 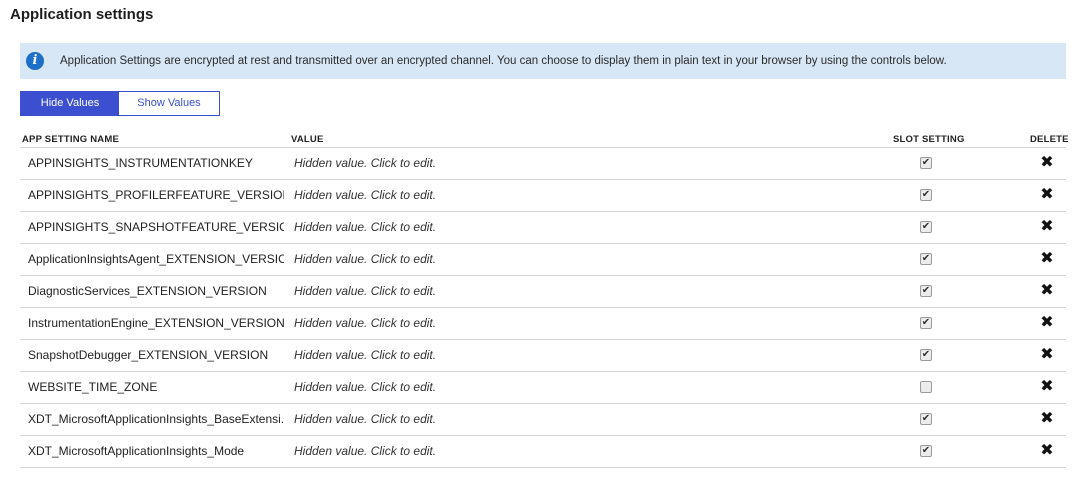 I want to click on column-header-slot-setting: SLOT SETTING, so click(x=929, y=139).